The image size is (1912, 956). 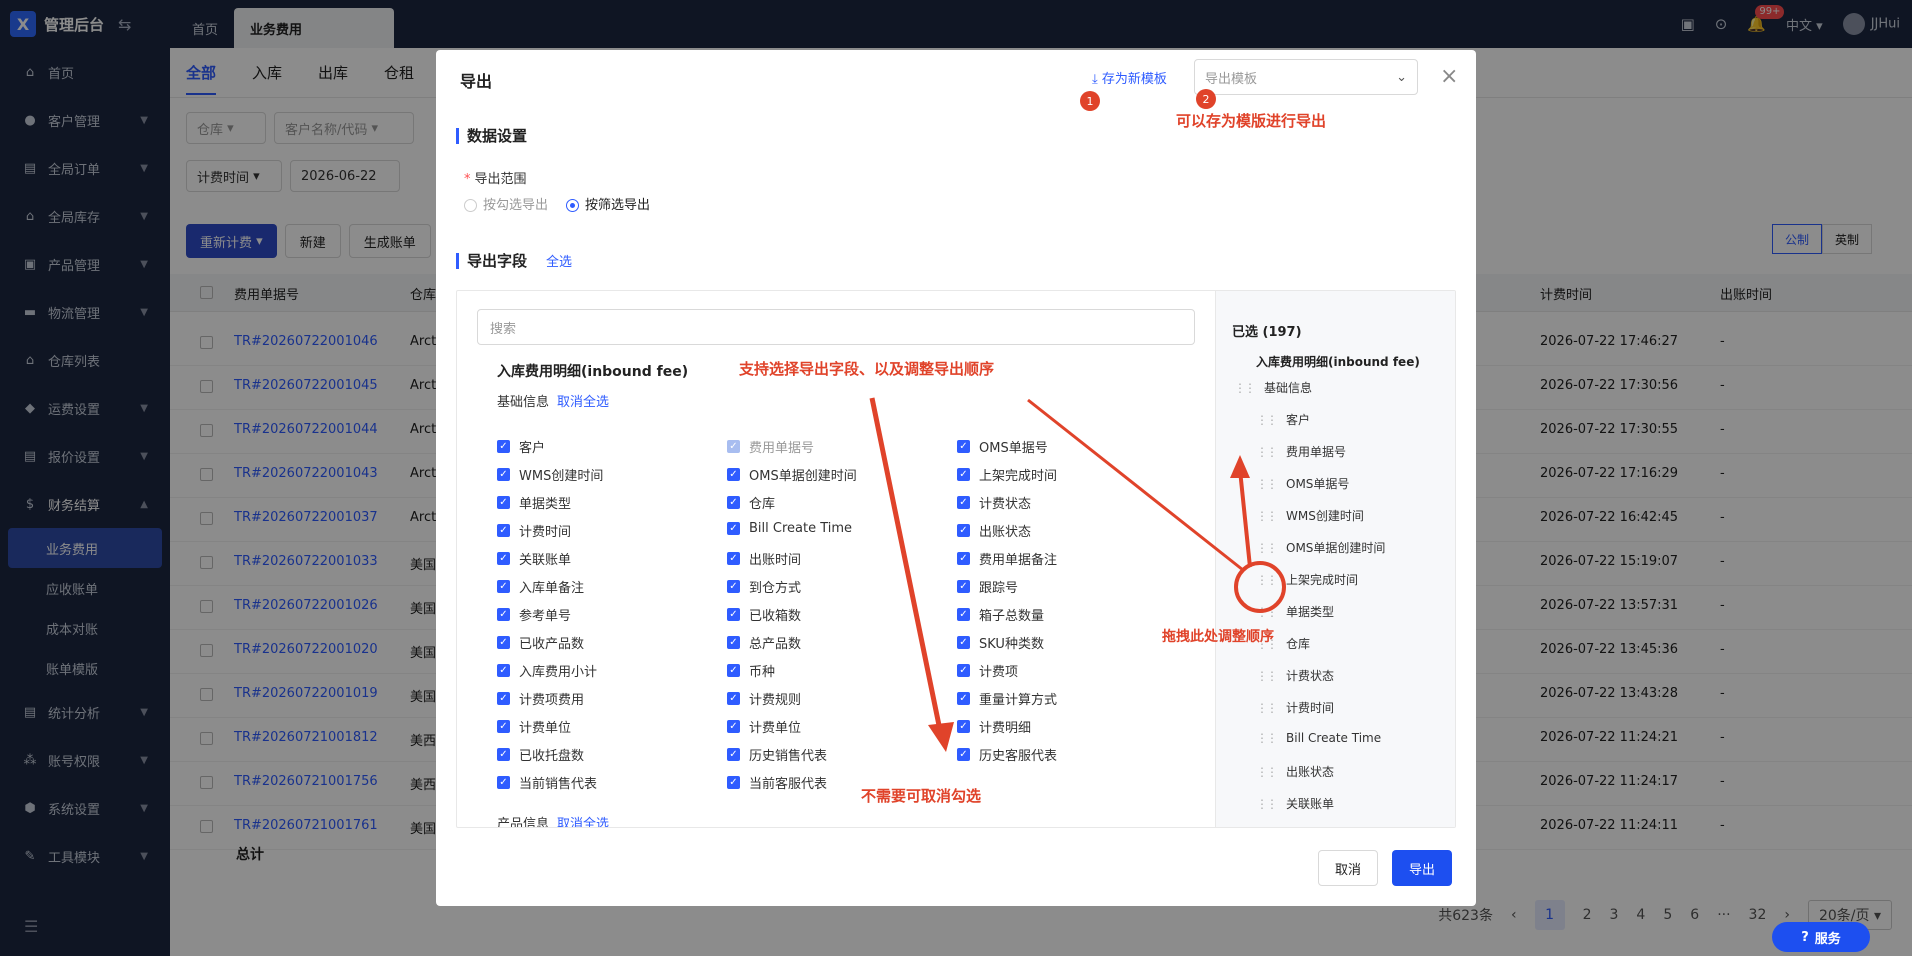 I want to click on field-checkbox: ✓ 历史销售代表, so click(x=777, y=754).